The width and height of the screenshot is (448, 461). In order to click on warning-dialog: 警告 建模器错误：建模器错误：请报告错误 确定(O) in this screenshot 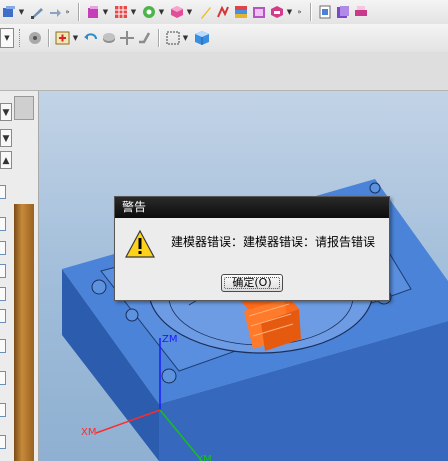, I will do `click(252, 248)`.